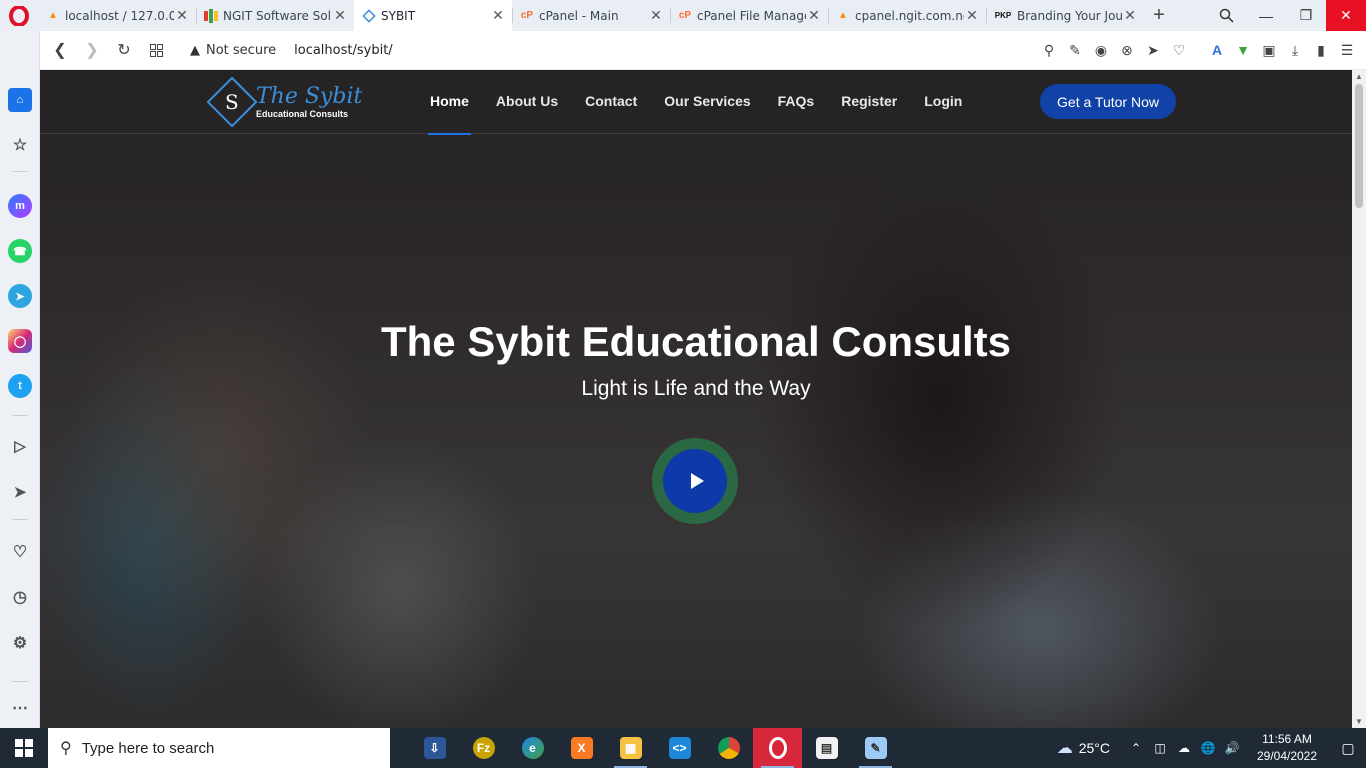 This screenshot has height=768, width=1366. I want to click on nav-login: Login, so click(943, 102).